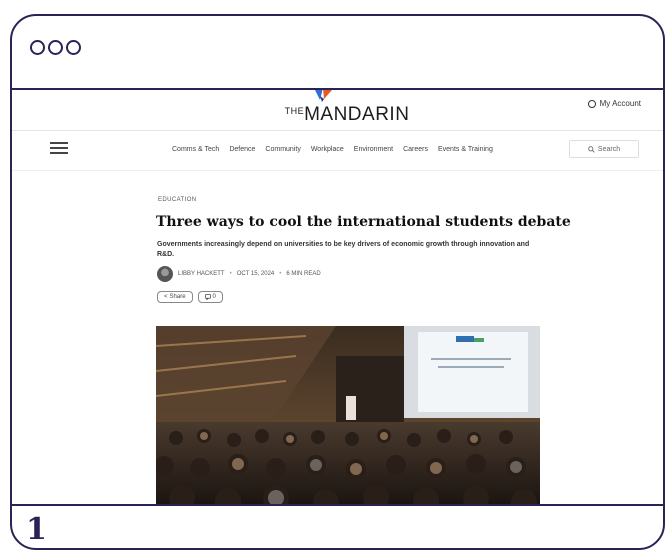 This screenshot has width=669, height=558. Describe the element at coordinates (59, 148) in the screenshot. I see `hamburger-icon` at that location.